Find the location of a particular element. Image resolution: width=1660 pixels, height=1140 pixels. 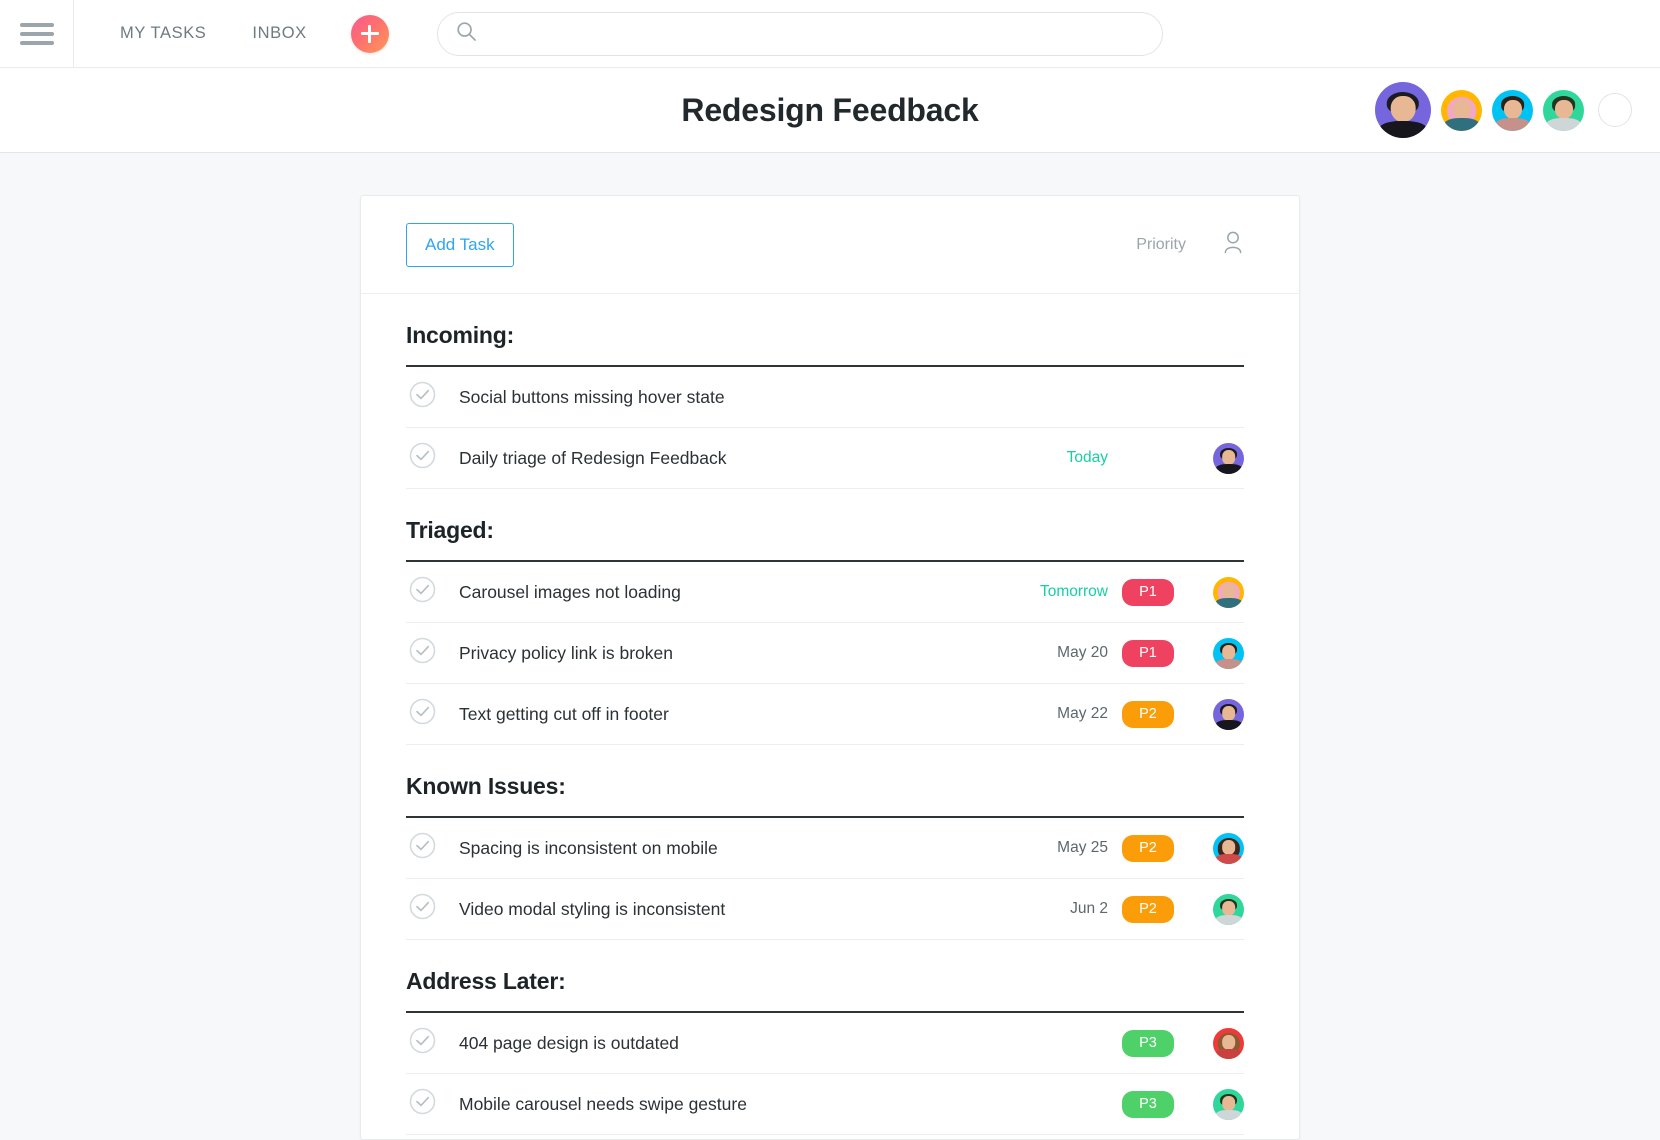

page-title: Redesign Feedback is located at coordinates (830, 109).